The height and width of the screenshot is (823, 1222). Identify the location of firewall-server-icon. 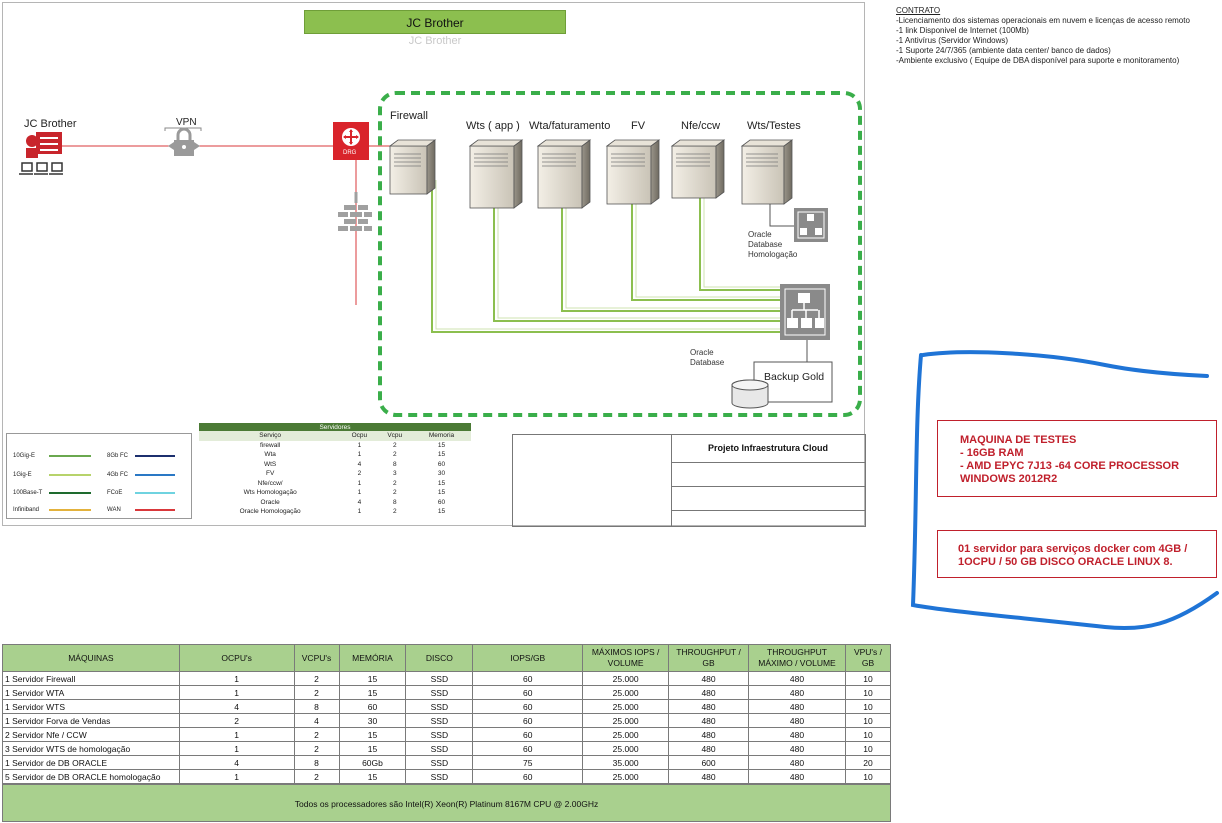
(412, 167).